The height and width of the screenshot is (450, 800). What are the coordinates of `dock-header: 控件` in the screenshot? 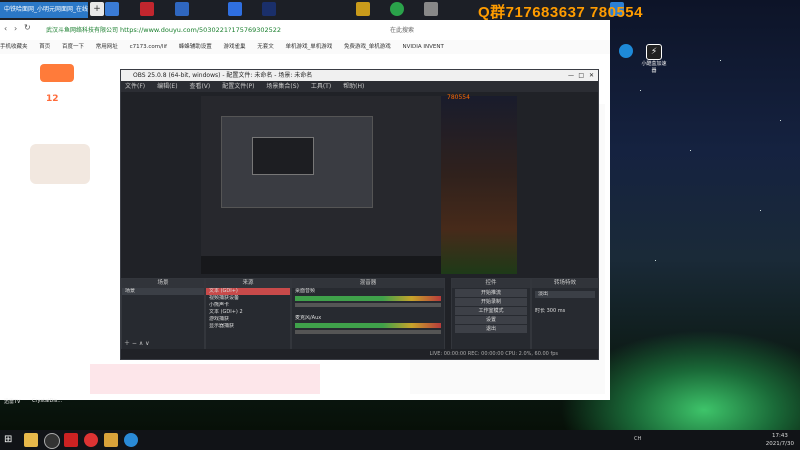 It's located at (491, 283).